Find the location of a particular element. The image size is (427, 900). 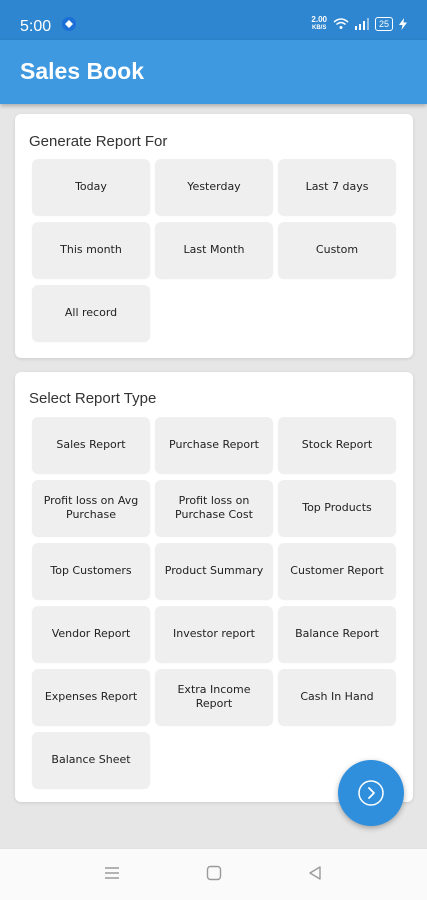

report-section-title: Select Report Type is located at coordinates (93, 398).